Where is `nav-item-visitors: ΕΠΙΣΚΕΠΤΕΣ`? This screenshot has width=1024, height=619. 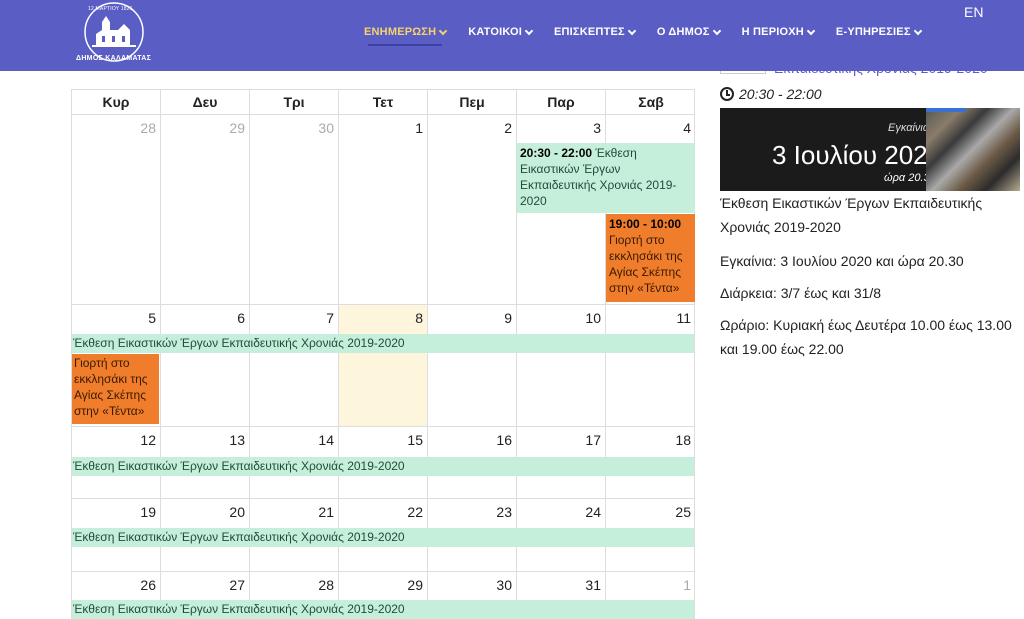 nav-item-visitors: ΕΠΙΣΚΕΠΤΕΣ is located at coordinates (595, 32).